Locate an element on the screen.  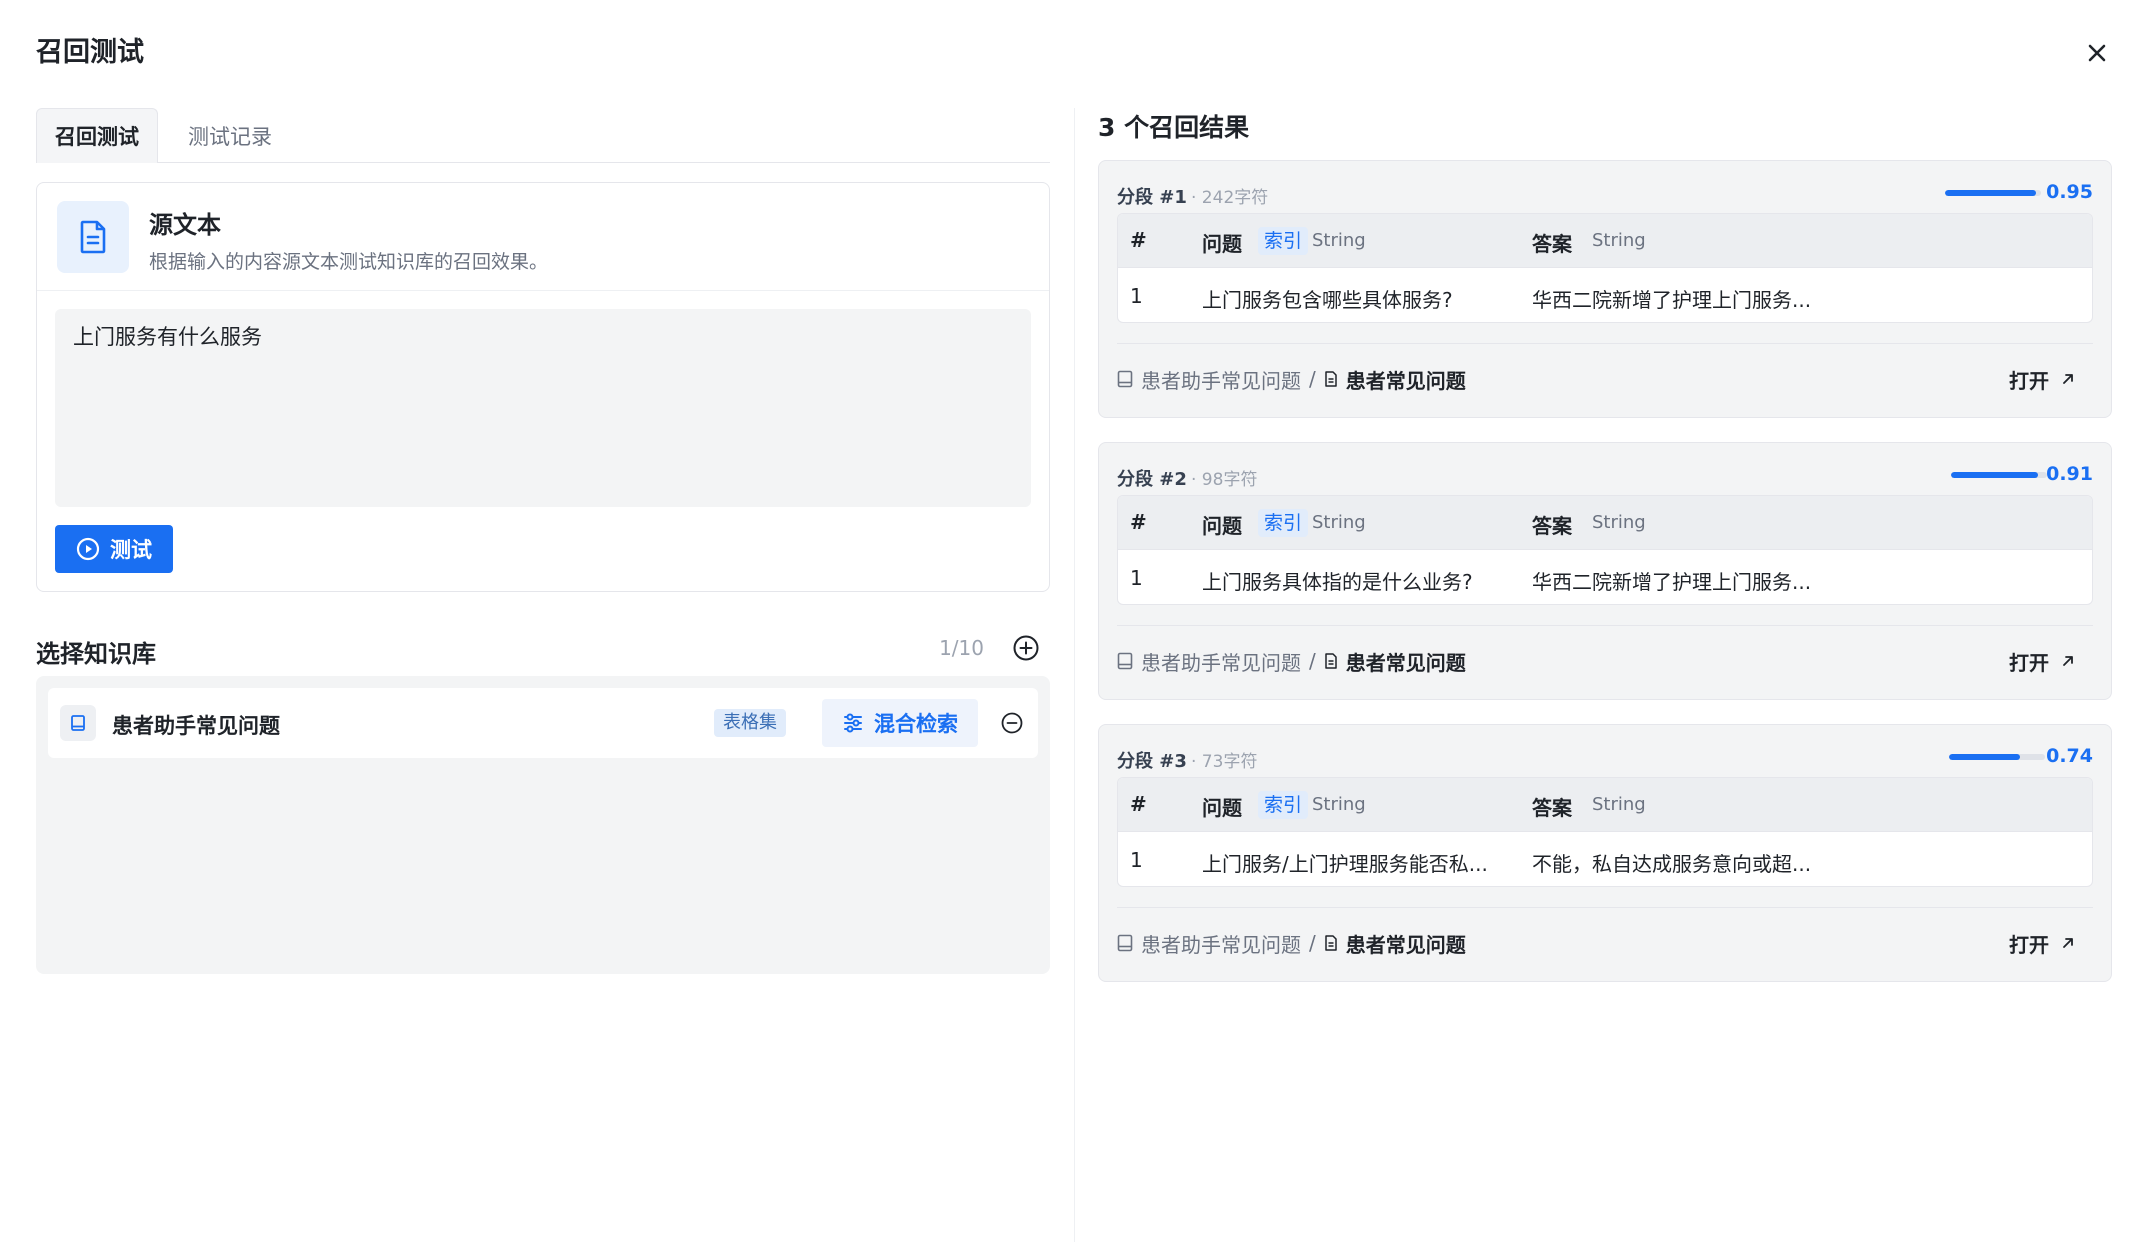
score-value: 0.91 is located at coordinates (2069, 474).